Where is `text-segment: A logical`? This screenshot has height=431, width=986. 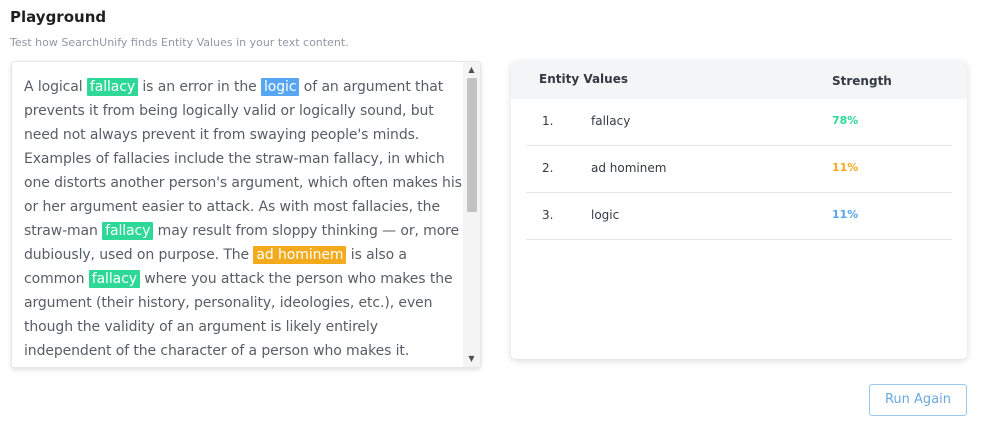
text-segment: A logical is located at coordinates (55, 87).